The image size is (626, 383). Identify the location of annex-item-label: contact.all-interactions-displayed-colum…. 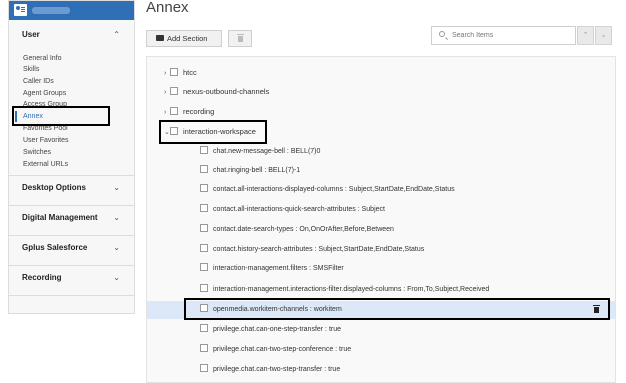
(334, 189).